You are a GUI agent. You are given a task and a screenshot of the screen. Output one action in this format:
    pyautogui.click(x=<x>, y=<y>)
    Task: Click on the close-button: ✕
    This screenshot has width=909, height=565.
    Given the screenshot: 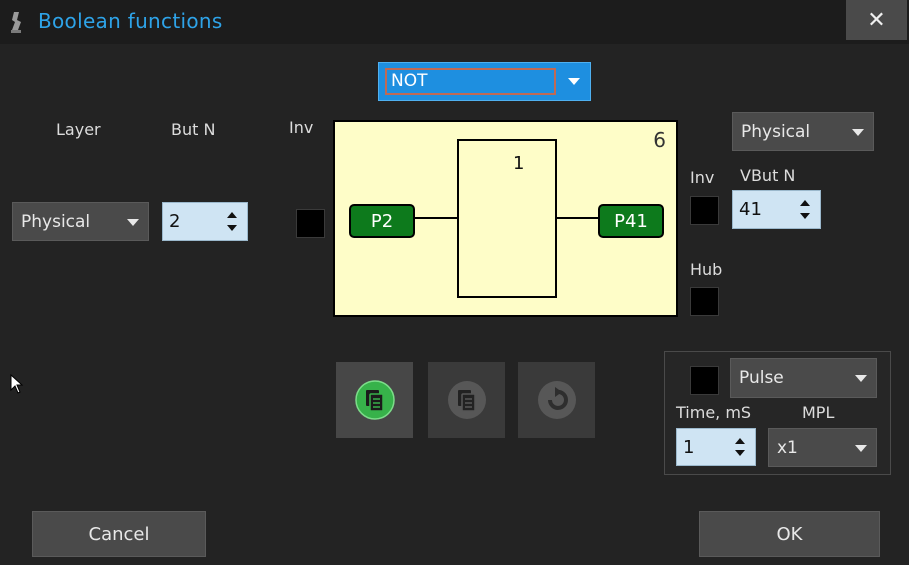 What is the action you would take?
    pyautogui.click(x=876, y=20)
    